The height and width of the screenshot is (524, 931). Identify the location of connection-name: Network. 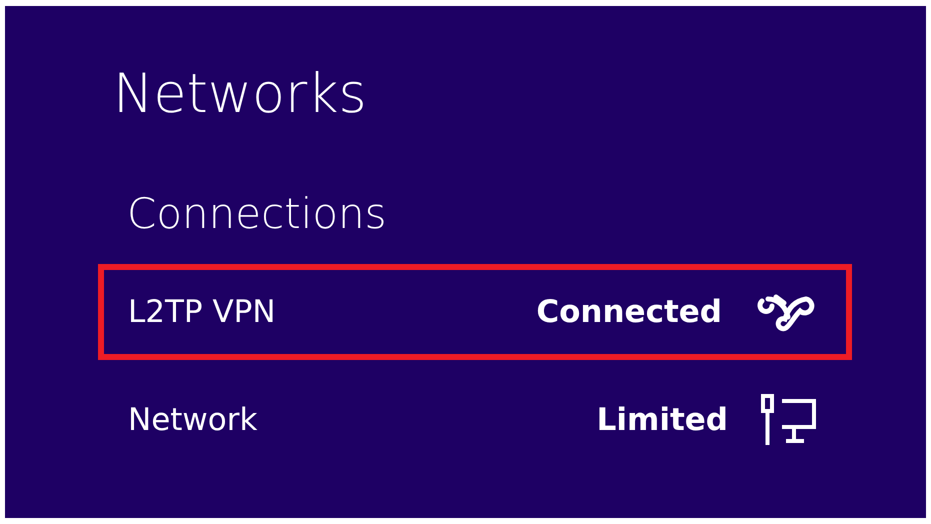
(193, 420).